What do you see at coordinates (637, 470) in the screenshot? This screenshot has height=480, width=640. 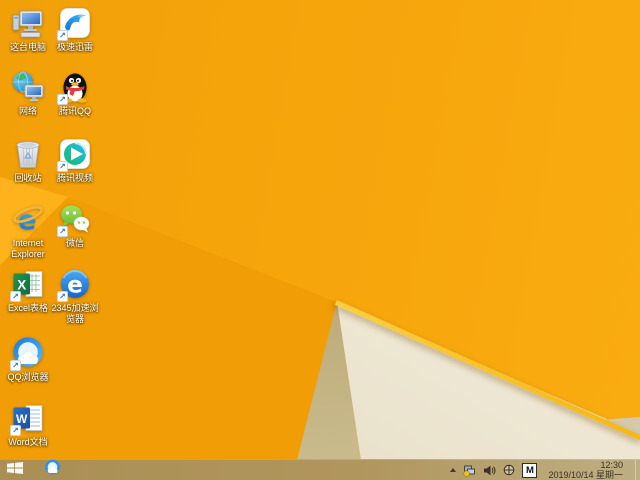 I see `show-desktop-button` at bounding box center [637, 470].